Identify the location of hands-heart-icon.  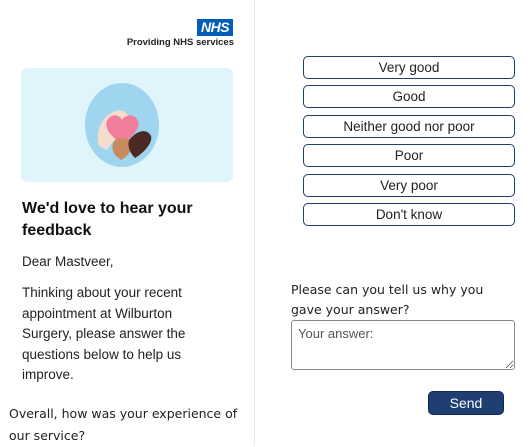
(122, 125).